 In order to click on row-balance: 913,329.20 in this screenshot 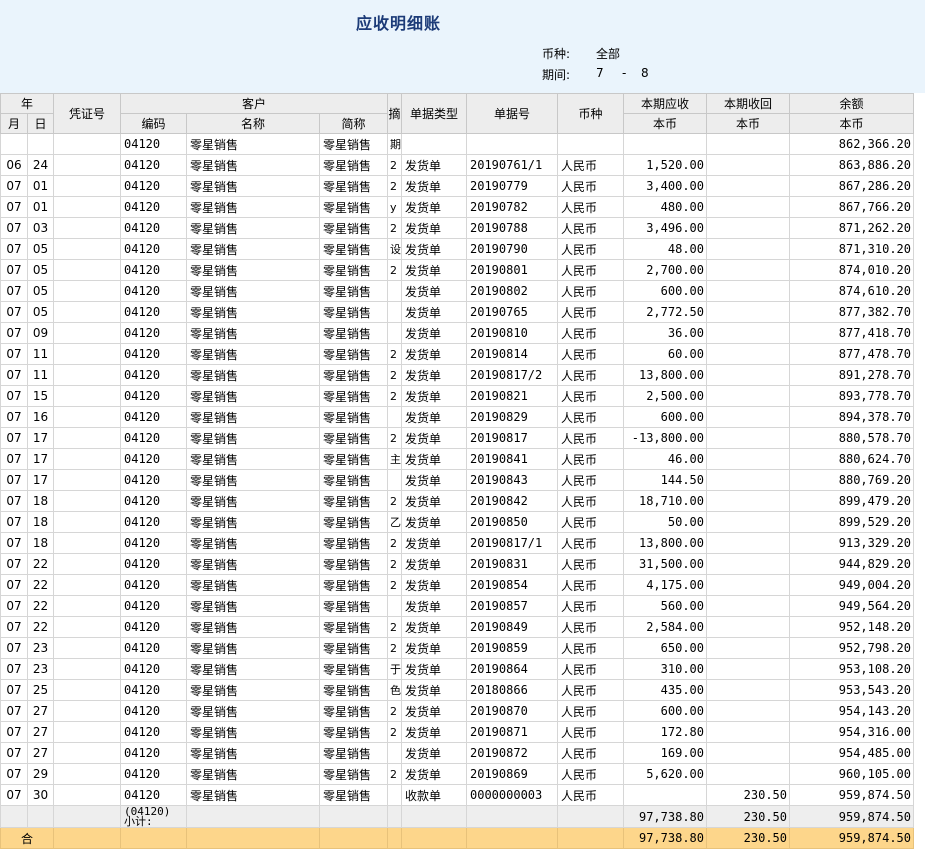, I will do `click(851, 543)`.